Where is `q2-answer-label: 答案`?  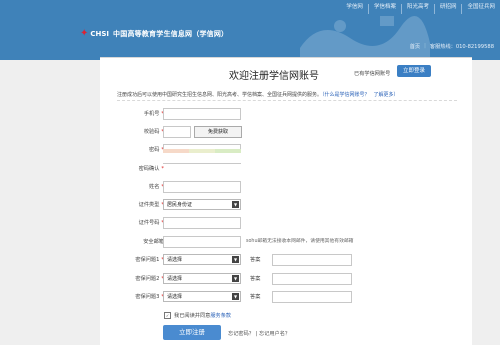 q2-answer-label: 答案 is located at coordinates (255, 279).